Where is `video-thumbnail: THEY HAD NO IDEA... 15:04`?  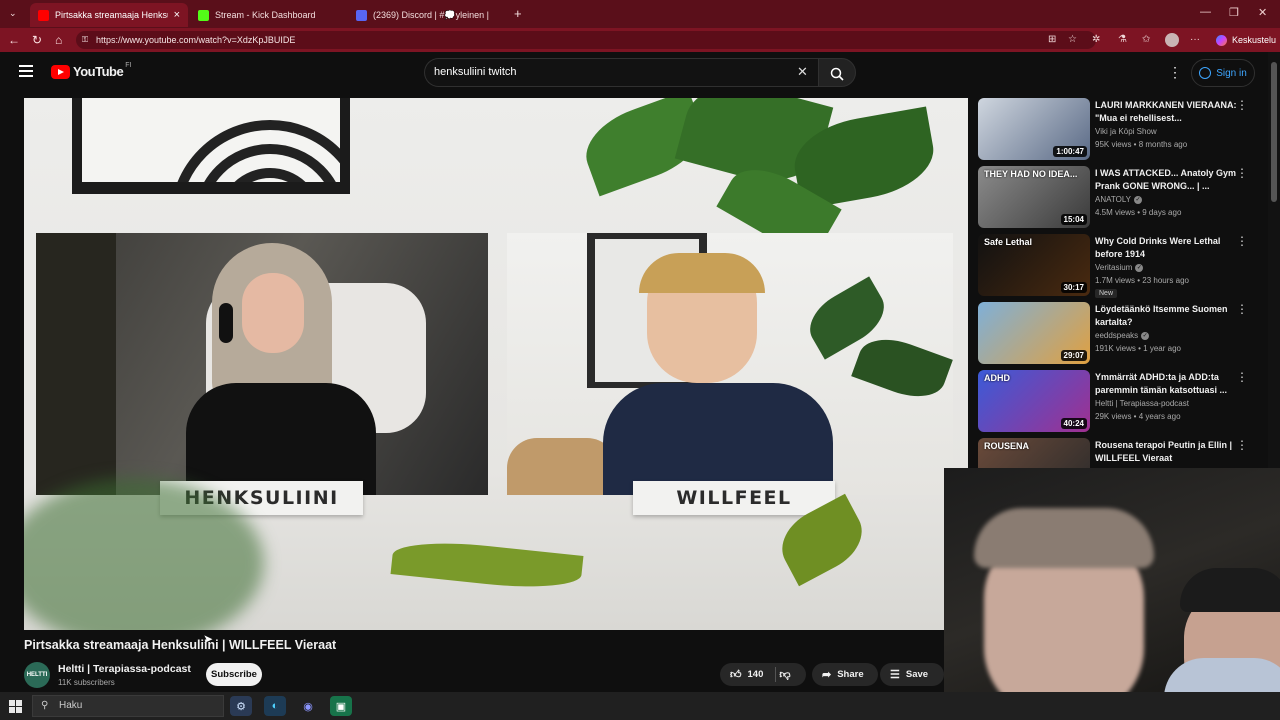
video-thumbnail: THEY HAD NO IDEA... 15:04 is located at coordinates (1034, 197).